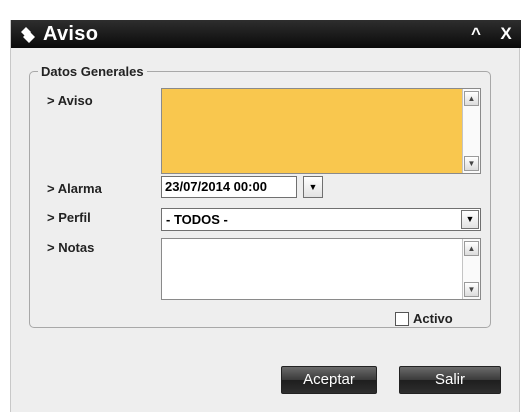 Image resolution: width=530 pixels, height=412 pixels. Describe the element at coordinates (71, 34) in the screenshot. I see `window-title: Aviso` at that location.